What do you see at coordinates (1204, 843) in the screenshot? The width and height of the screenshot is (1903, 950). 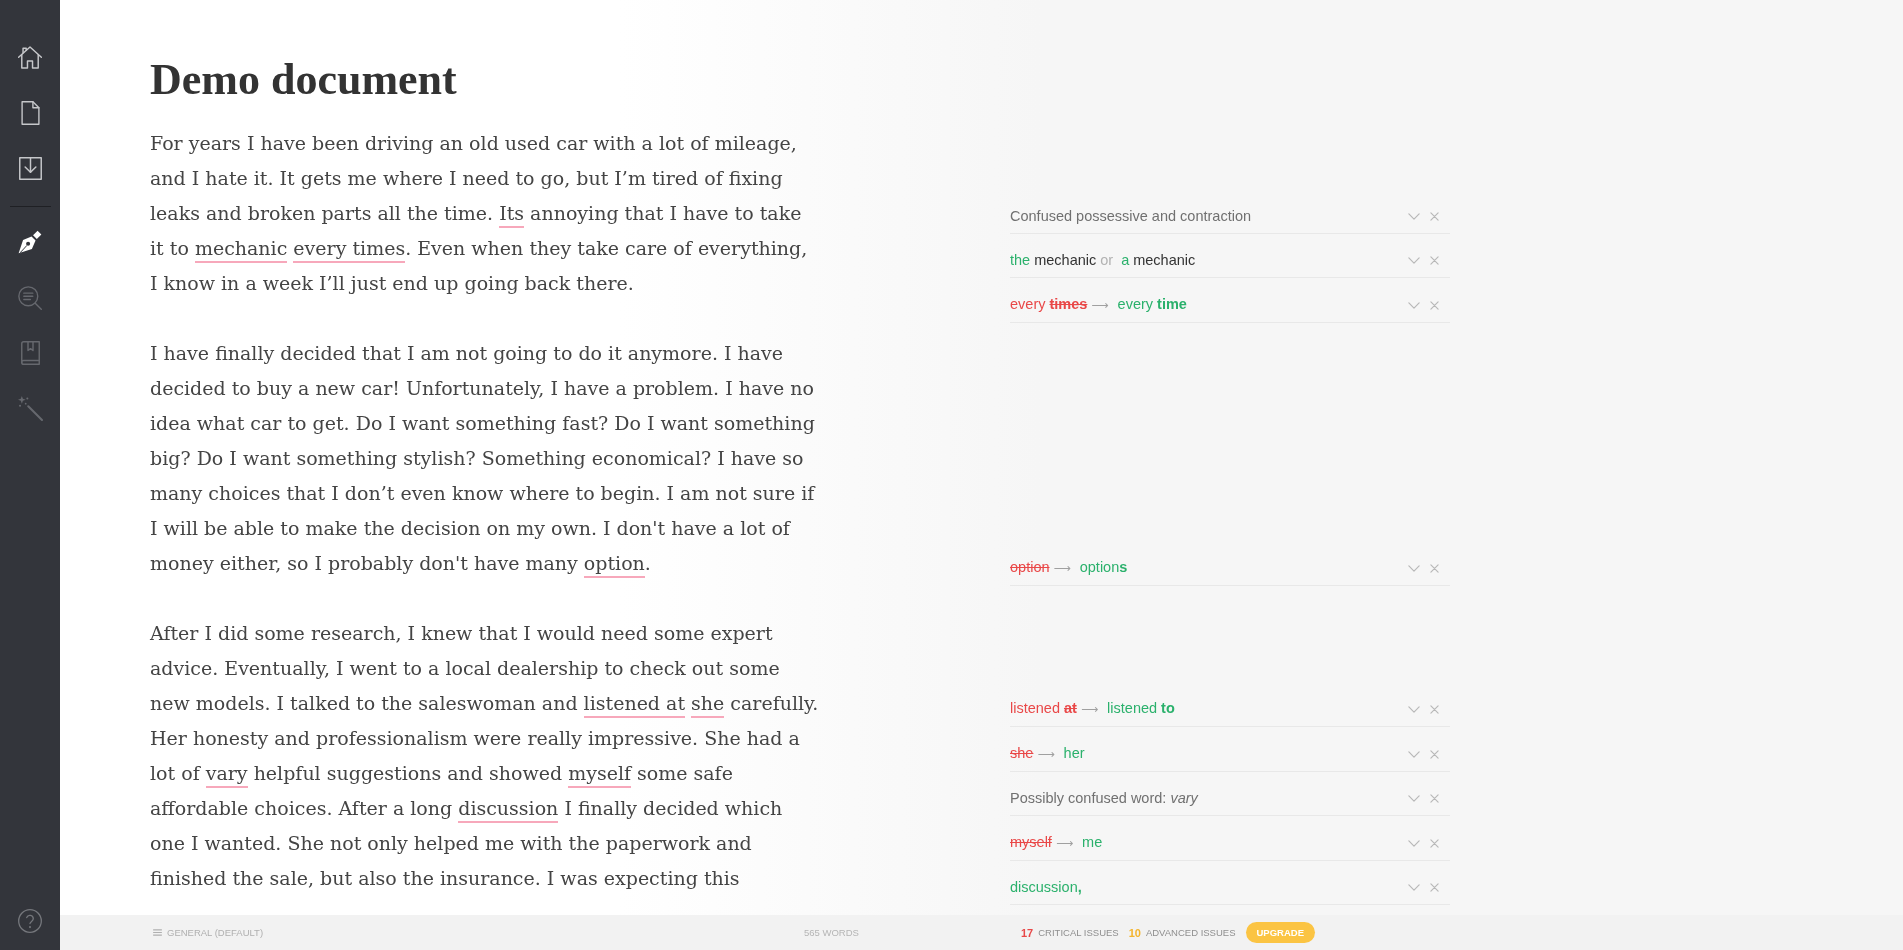 I see `issue-suggestion: myself ⟶ me` at bounding box center [1204, 843].